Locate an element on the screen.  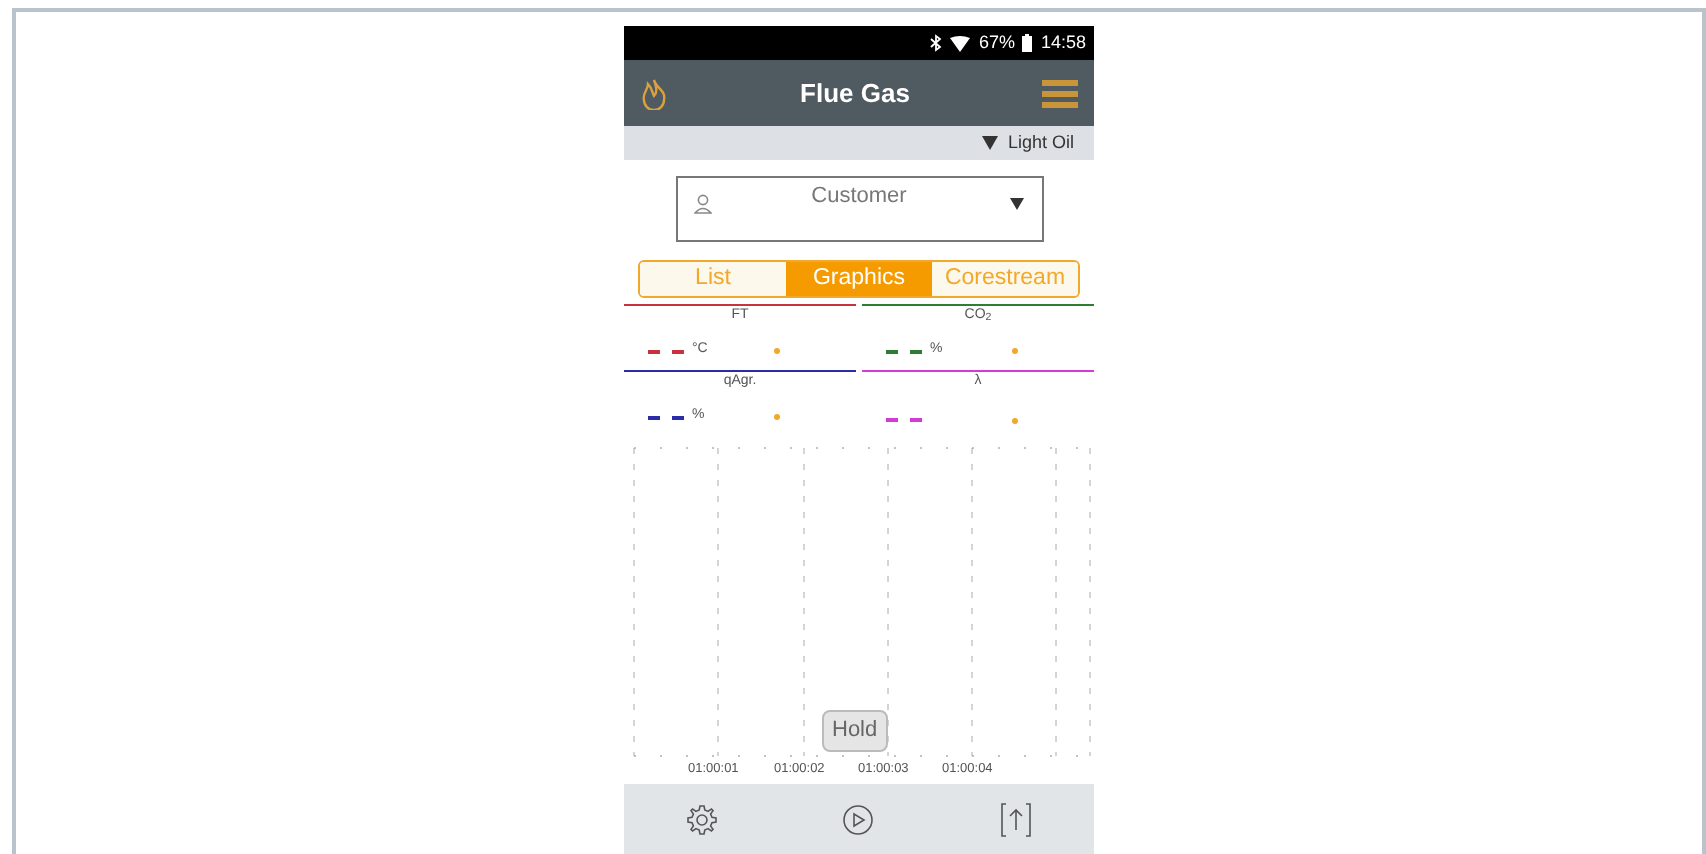
clock-time: 14:58 is located at coordinates (1063, 42).